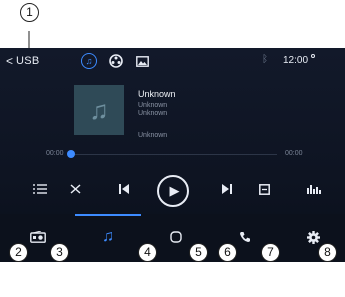 The width and height of the screenshot is (345, 297). Describe the element at coordinates (142, 61) in the screenshot. I see `photo-source-icon` at that location.